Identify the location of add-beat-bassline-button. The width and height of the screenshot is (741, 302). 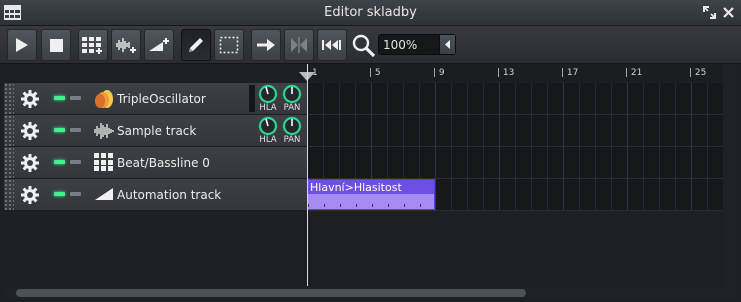
(93, 45).